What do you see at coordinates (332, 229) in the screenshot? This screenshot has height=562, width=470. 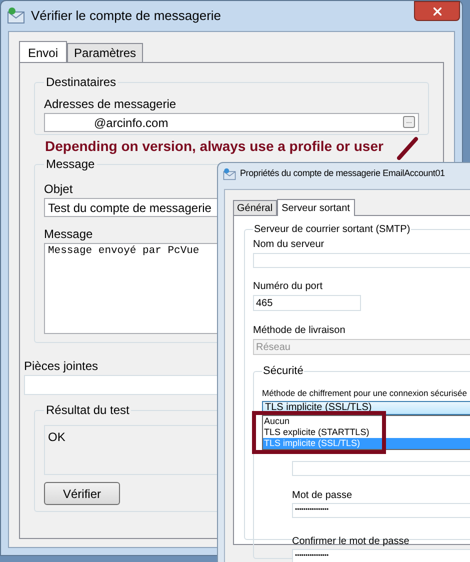 I see `group-title: Serveur de courrier sortant (SMTP)` at bounding box center [332, 229].